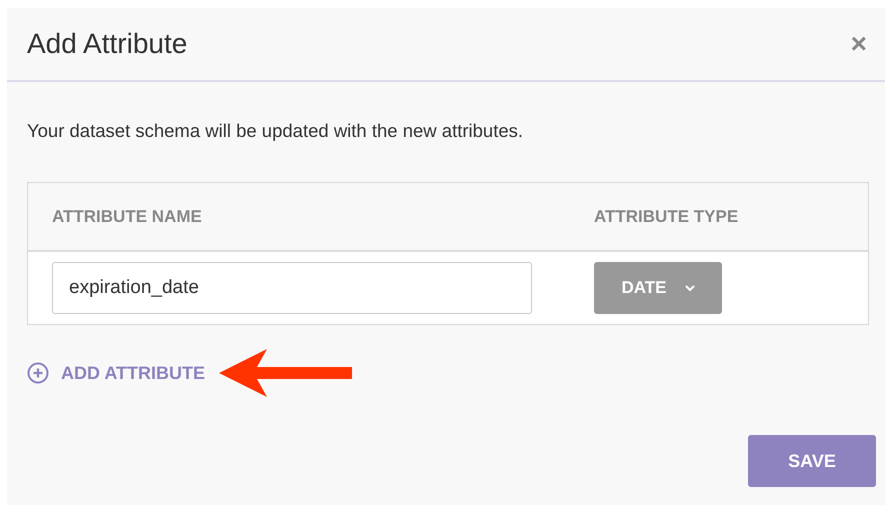 This screenshot has height=508, width=885. What do you see at coordinates (689, 288) in the screenshot?
I see `chevron-down-icon` at bounding box center [689, 288].